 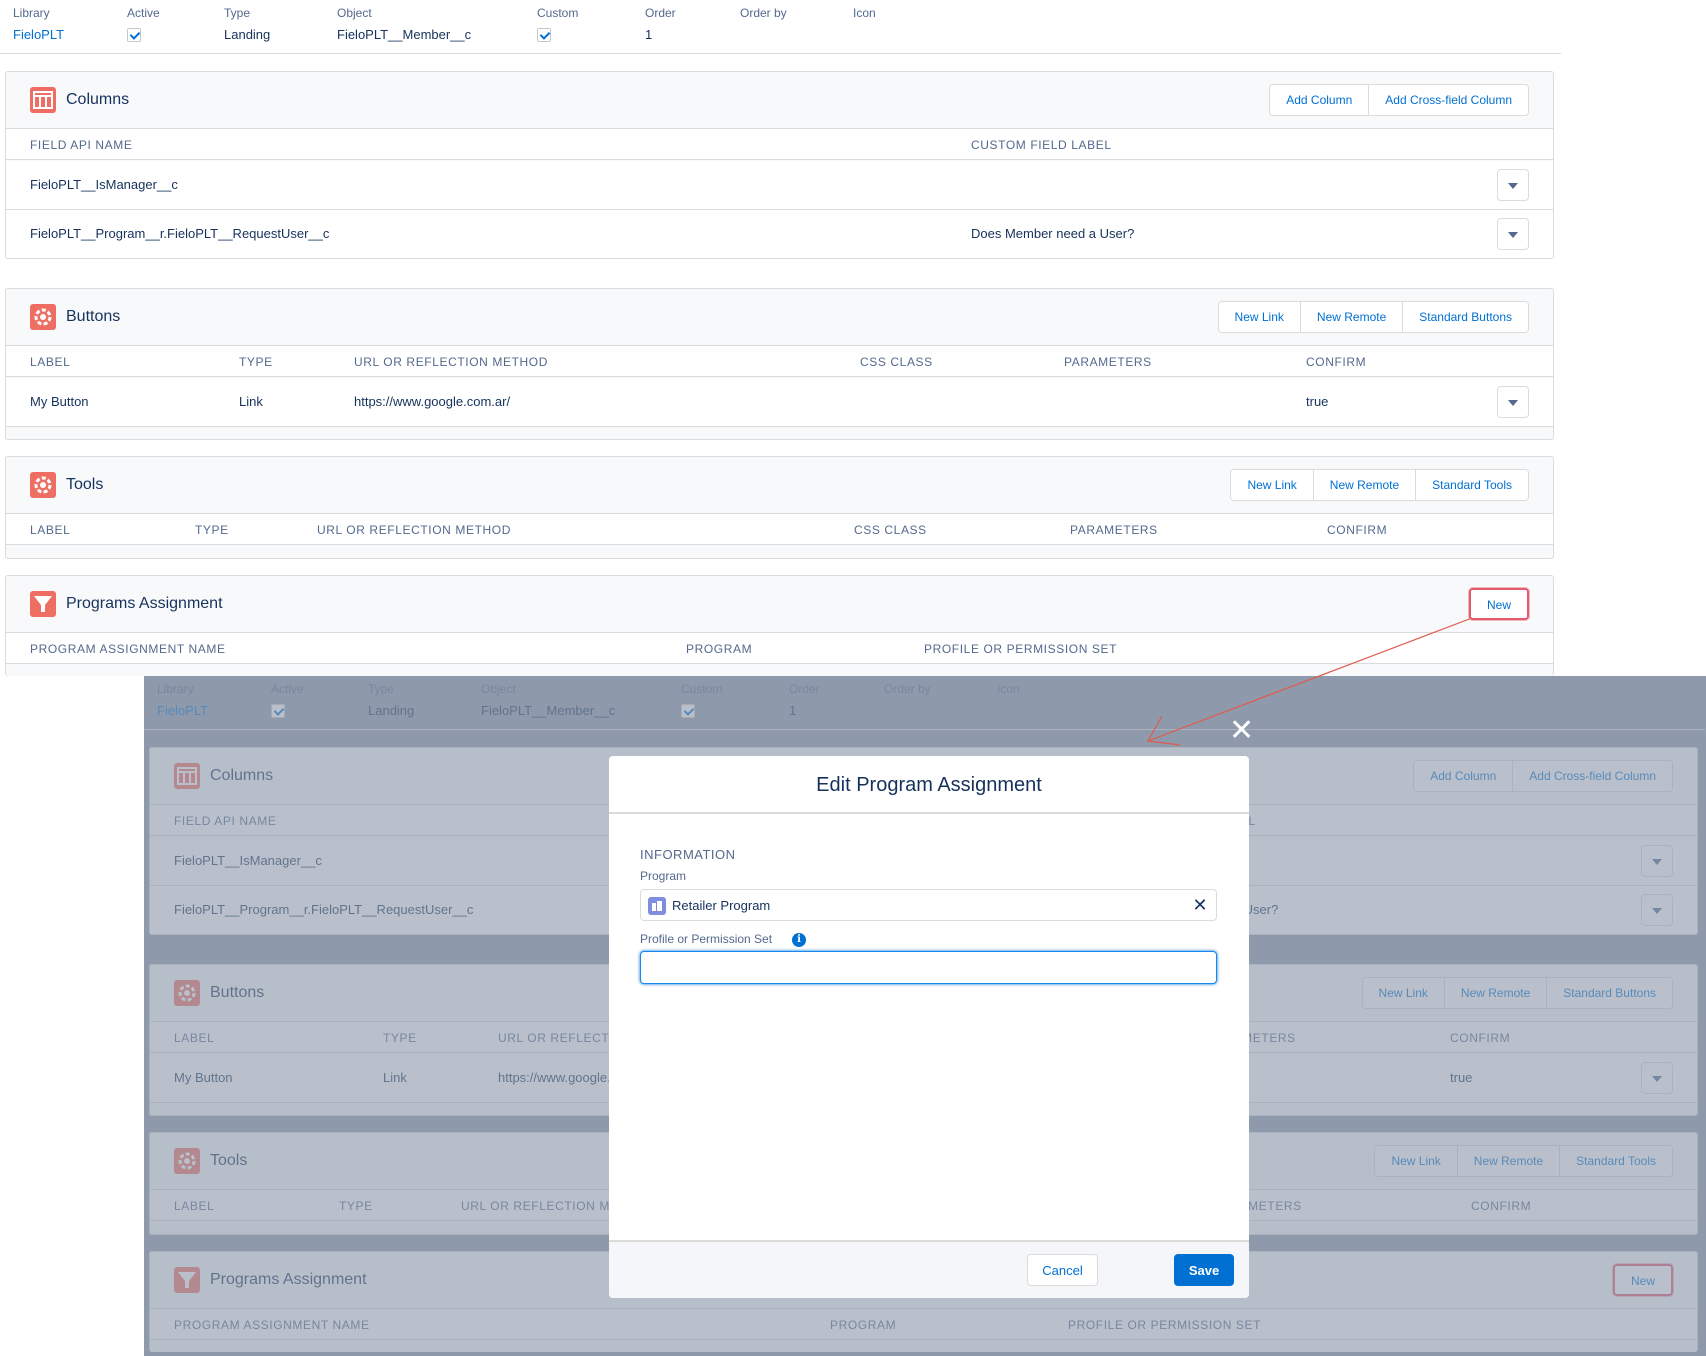 I want to click on columns-actions: Add Column Add Cross-field Column, so click(x=1543, y=776).